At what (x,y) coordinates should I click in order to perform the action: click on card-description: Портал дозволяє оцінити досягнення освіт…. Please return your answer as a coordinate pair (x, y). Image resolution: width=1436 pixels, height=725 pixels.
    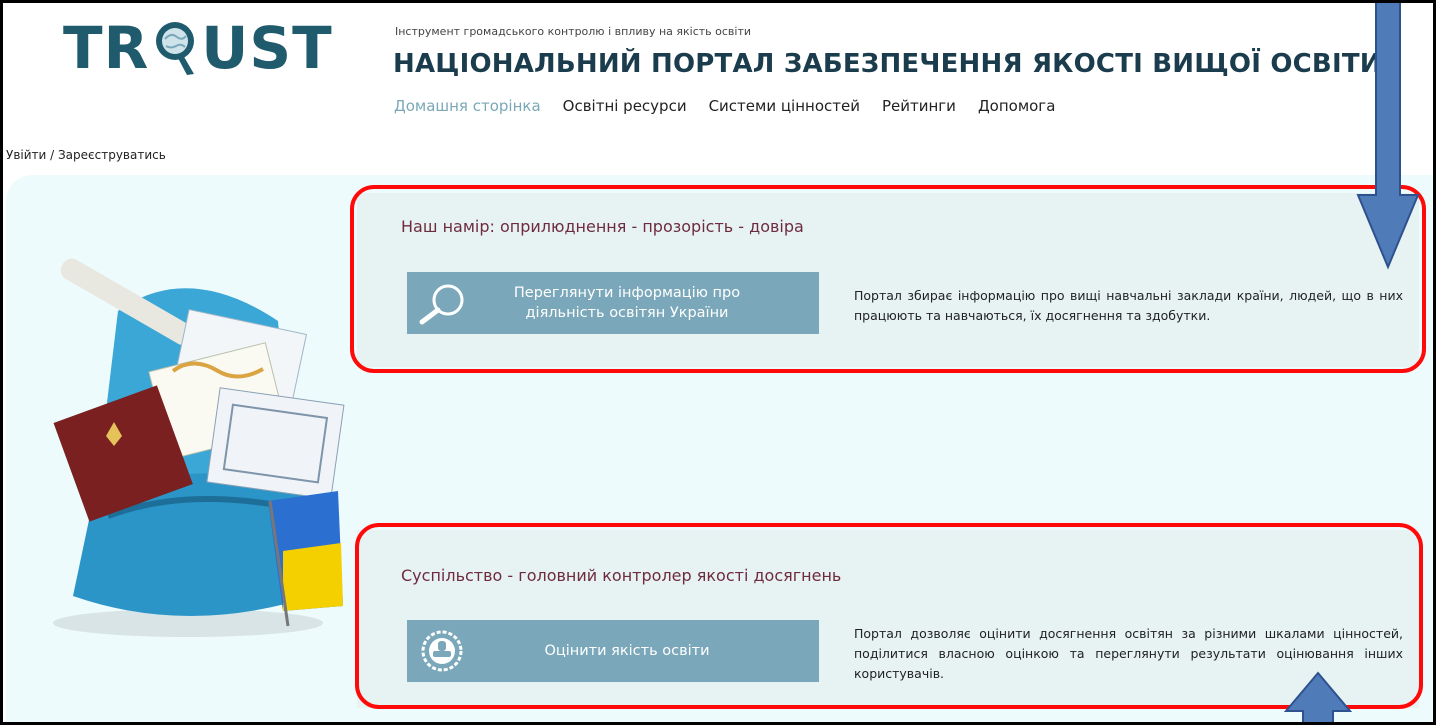
    Looking at the image, I should click on (1128, 653).